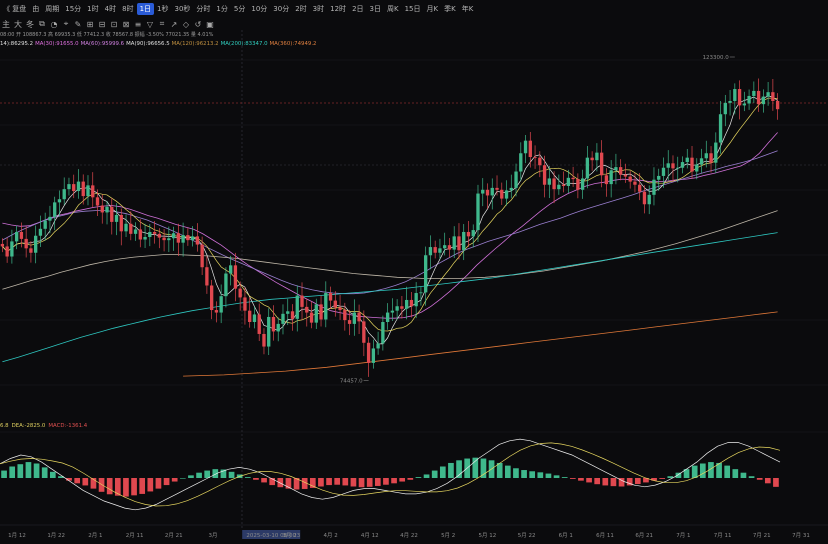 The height and width of the screenshot is (544, 828). I want to click on price-annotation: 74457.0, so click(351, 382).